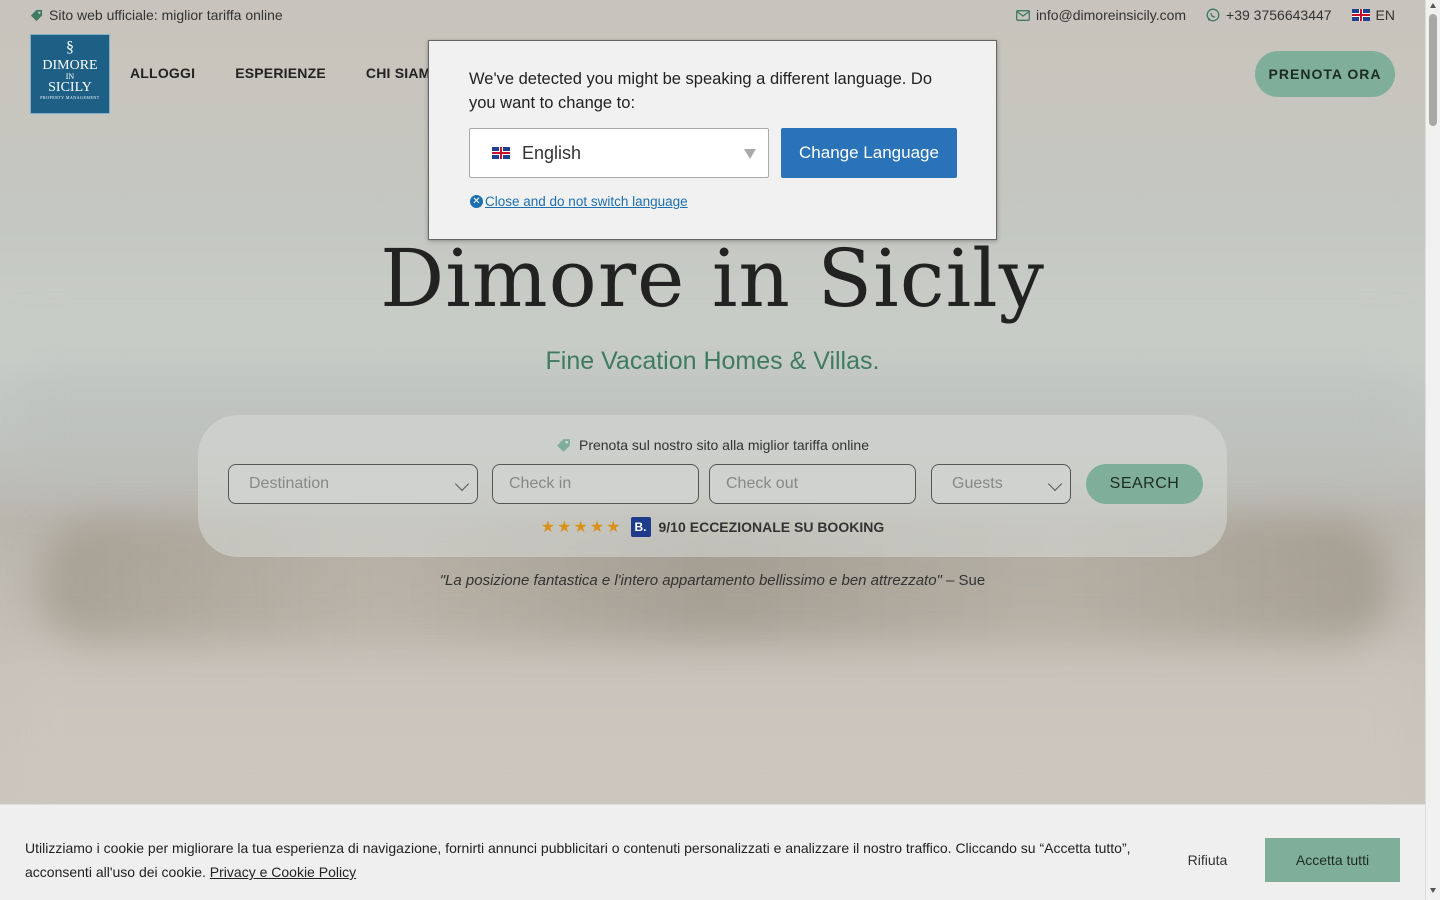  What do you see at coordinates (70, 74) in the screenshot?
I see `site-logo: § DIMORE IN SICILY PROPERTY MANAGEMENT` at bounding box center [70, 74].